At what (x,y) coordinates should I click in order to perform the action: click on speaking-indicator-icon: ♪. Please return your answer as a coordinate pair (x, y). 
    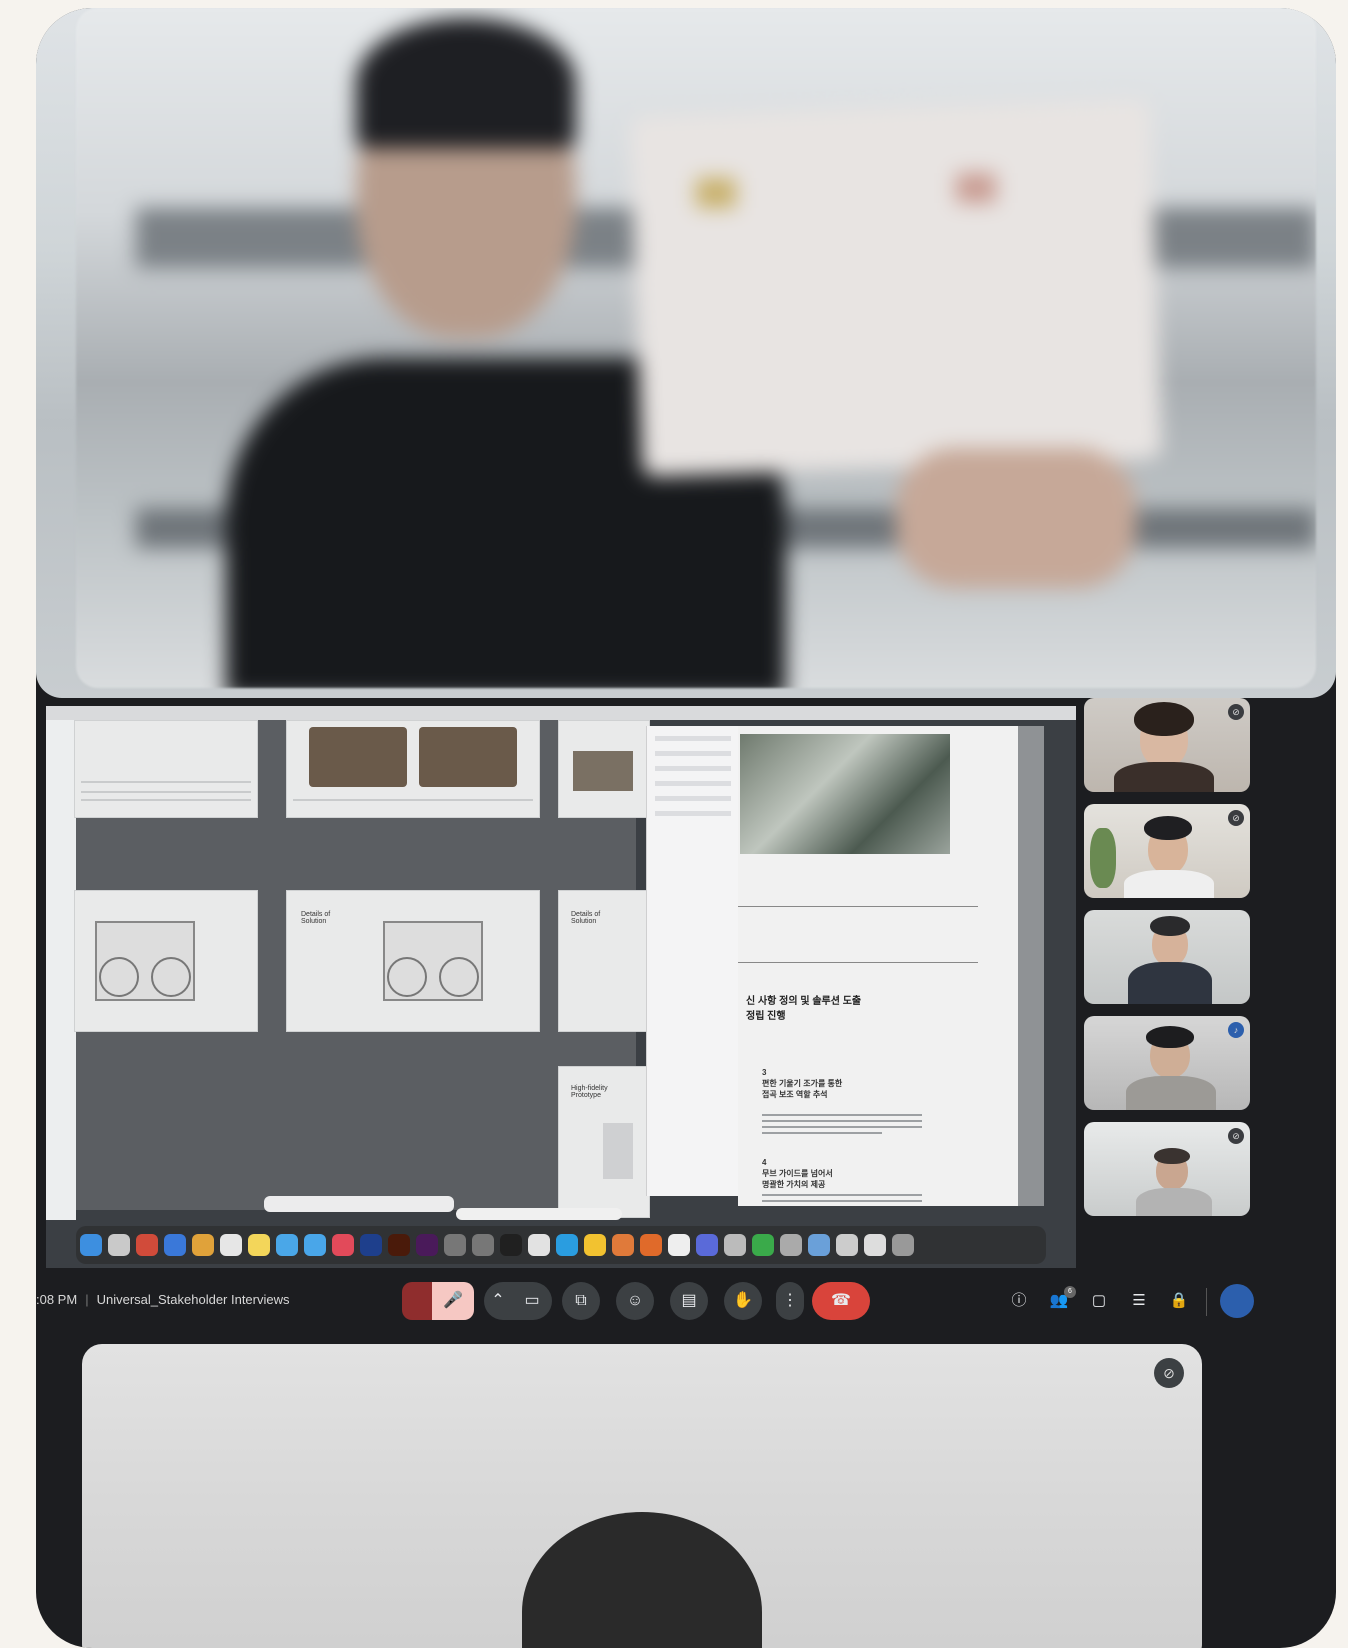
    Looking at the image, I should click on (1236, 1030).